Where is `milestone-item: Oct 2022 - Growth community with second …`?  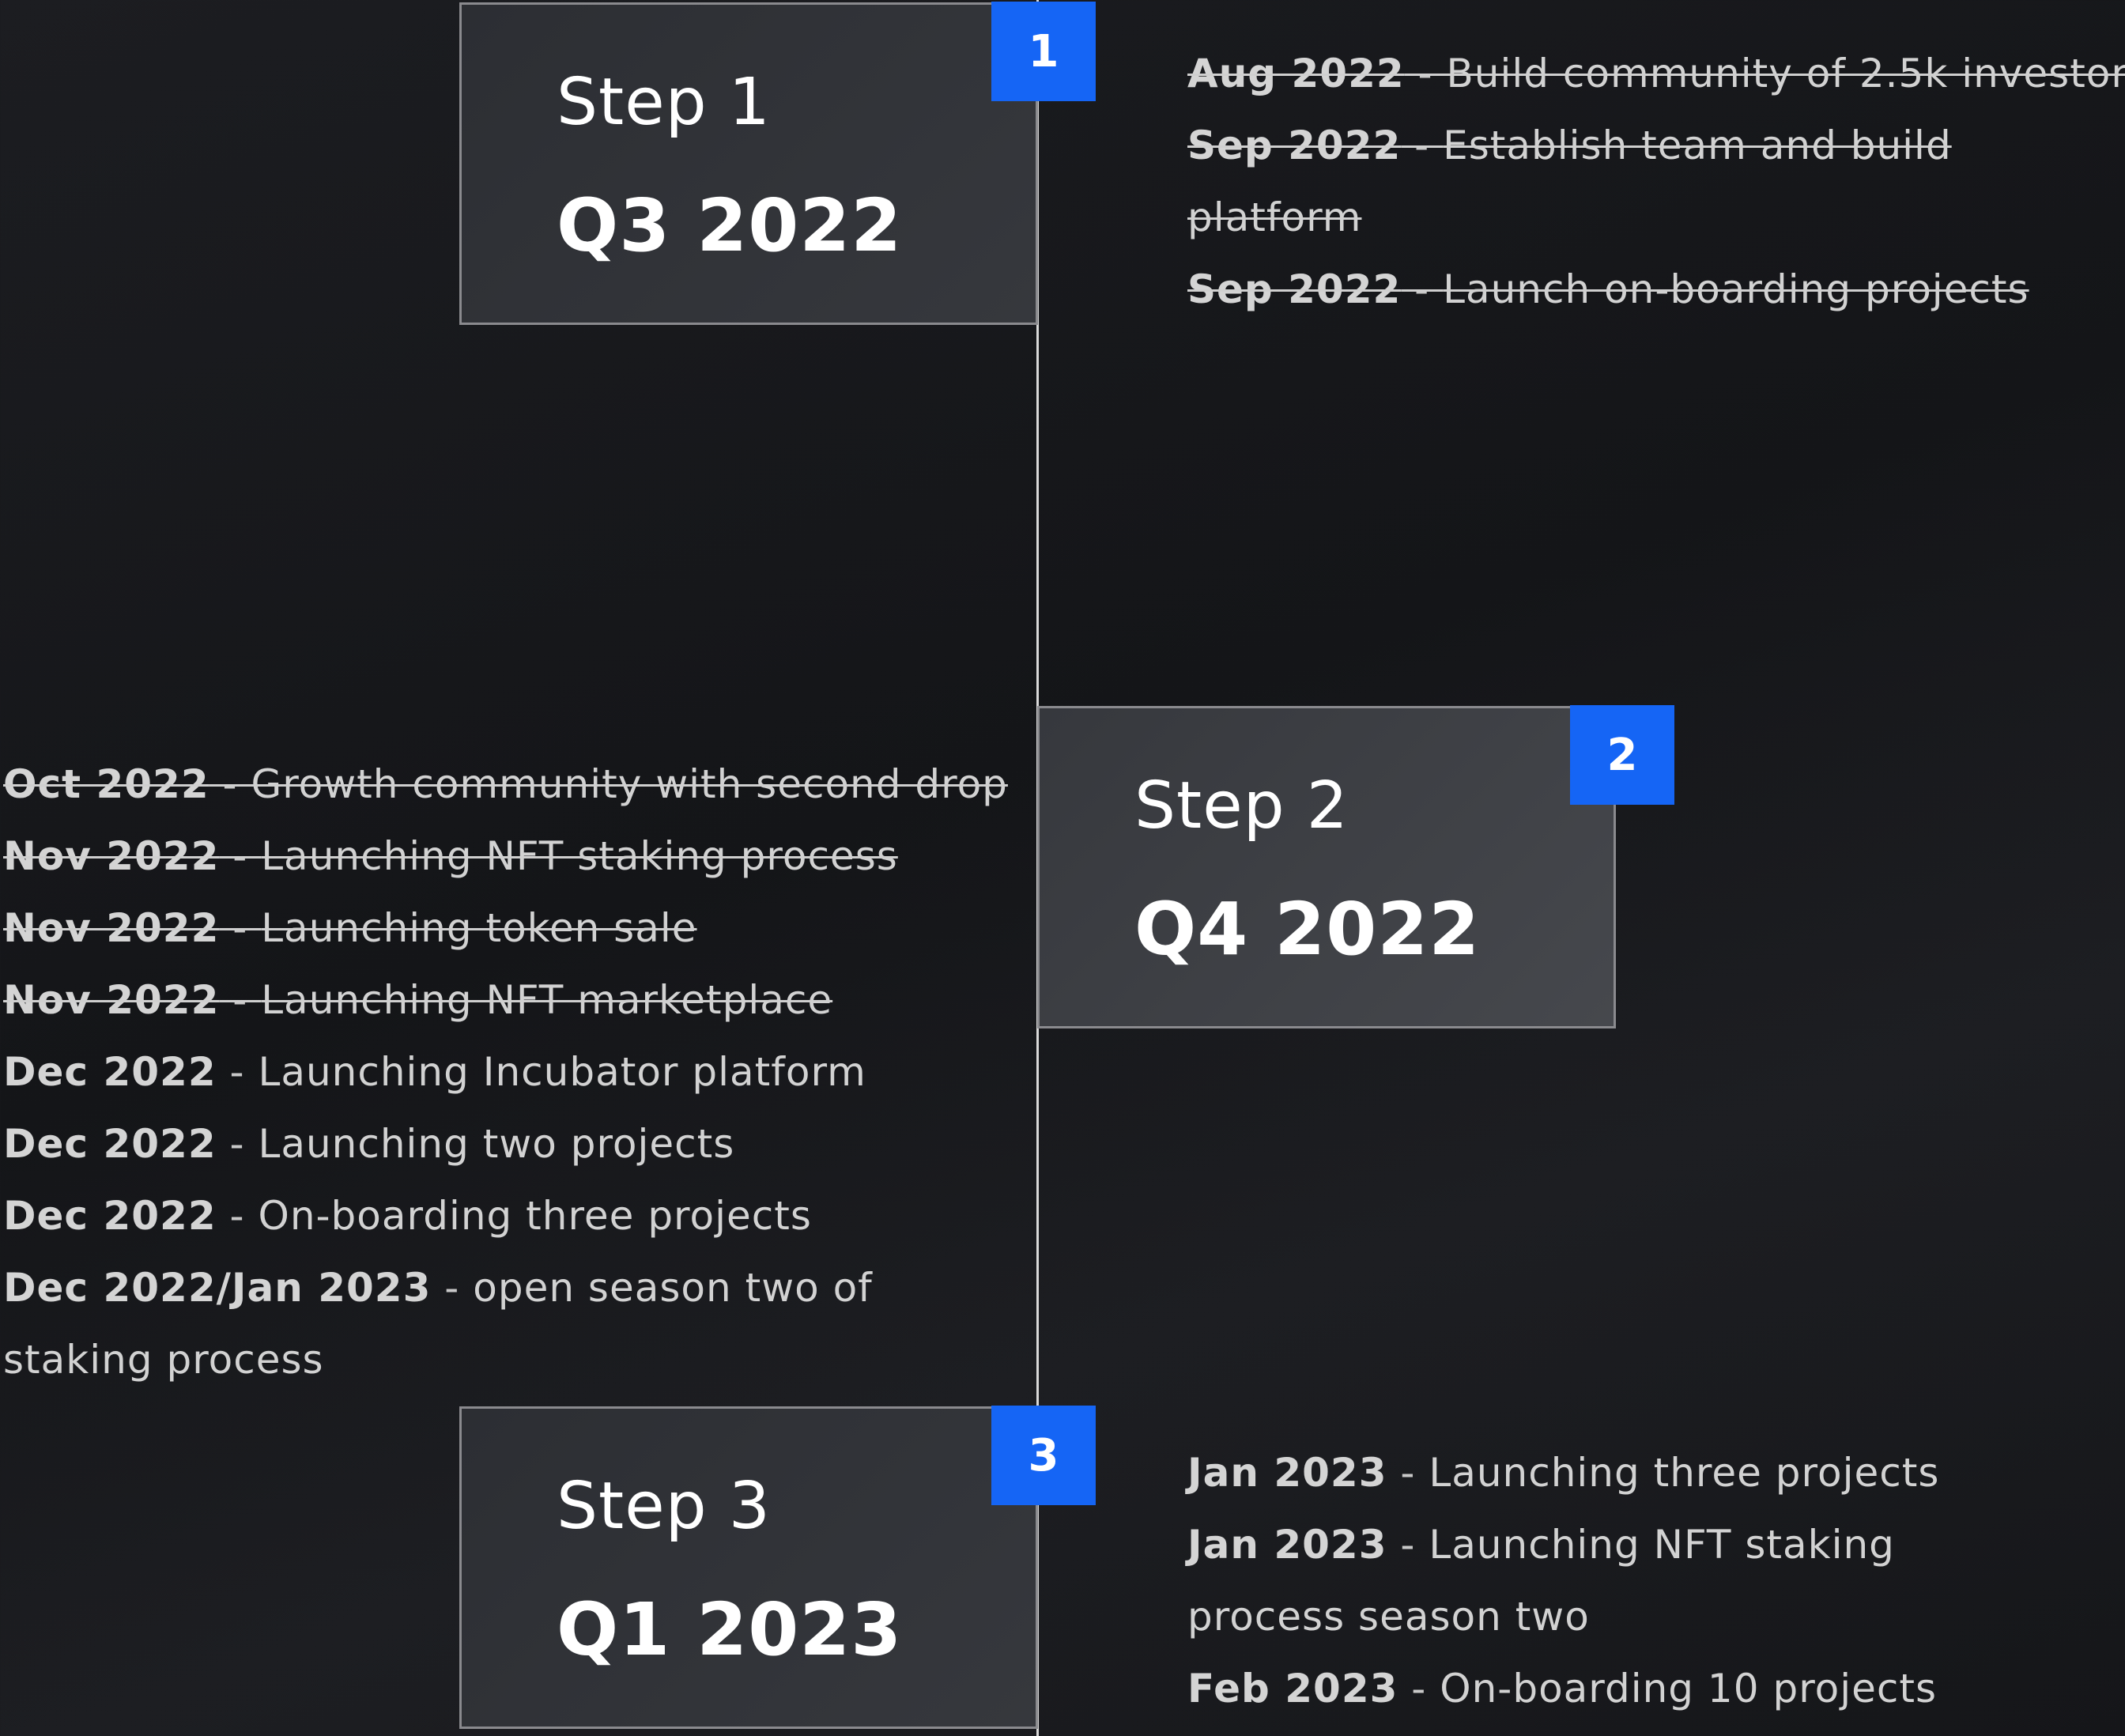
milestone-item: Oct 2022 - Growth community with second … is located at coordinates (506, 784).